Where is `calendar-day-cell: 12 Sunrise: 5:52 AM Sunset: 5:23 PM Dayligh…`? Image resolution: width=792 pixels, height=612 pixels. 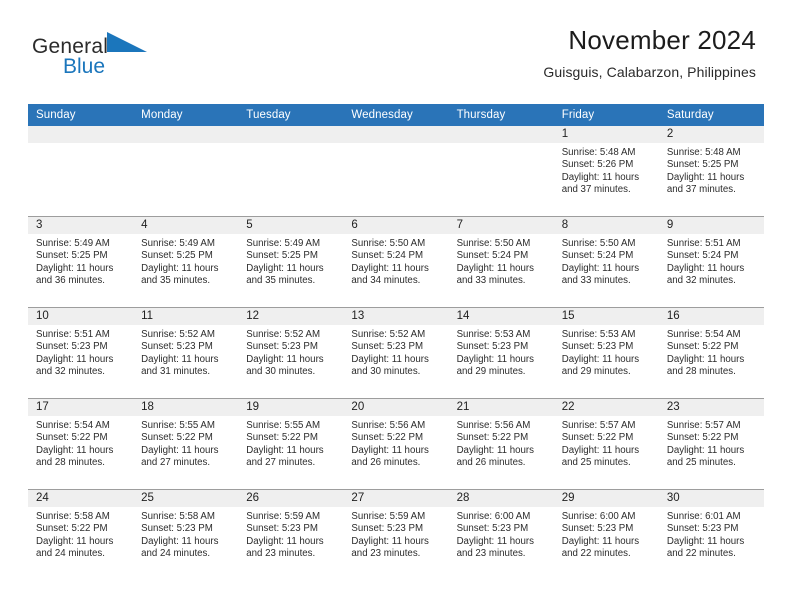 calendar-day-cell: 12 Sunrise: 5:52 AM Sunset: 5:23 PM Dayligh… is located at coordinates (291, 353).